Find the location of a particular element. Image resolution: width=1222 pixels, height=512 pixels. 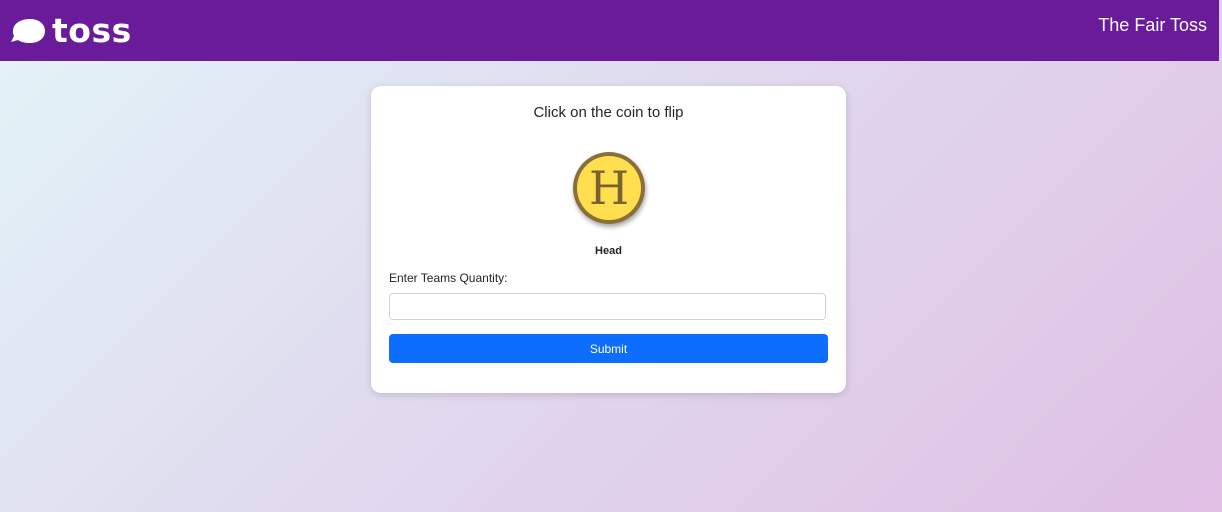

speech-bubble-icon is located at coordinates (28, 31).